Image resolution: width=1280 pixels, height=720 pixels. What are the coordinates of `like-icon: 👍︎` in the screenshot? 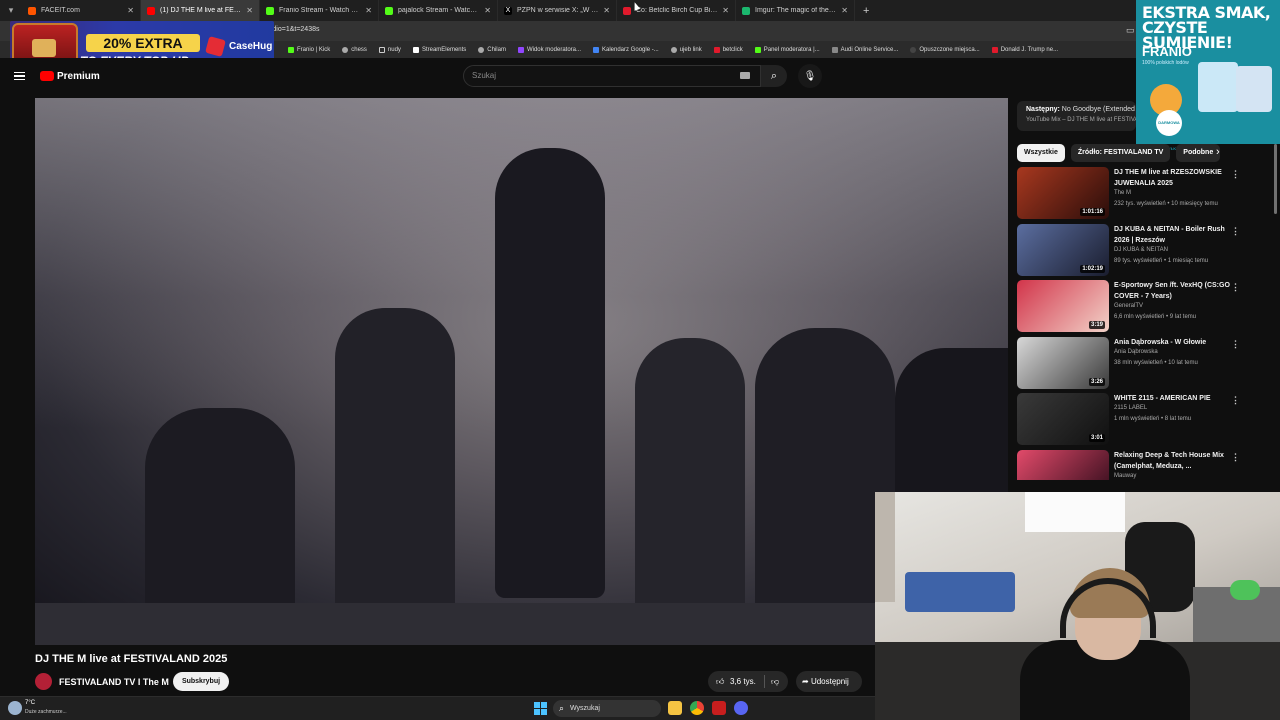 It's located at (720, 681).